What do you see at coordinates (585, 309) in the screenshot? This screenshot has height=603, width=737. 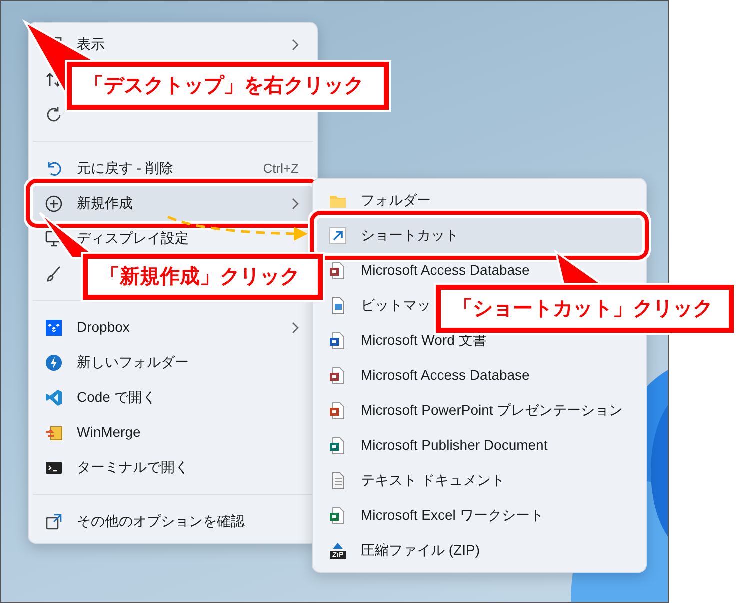 I see `callout-tooltip: 「ショートカット」クリック` at bounding box center [585, 309].